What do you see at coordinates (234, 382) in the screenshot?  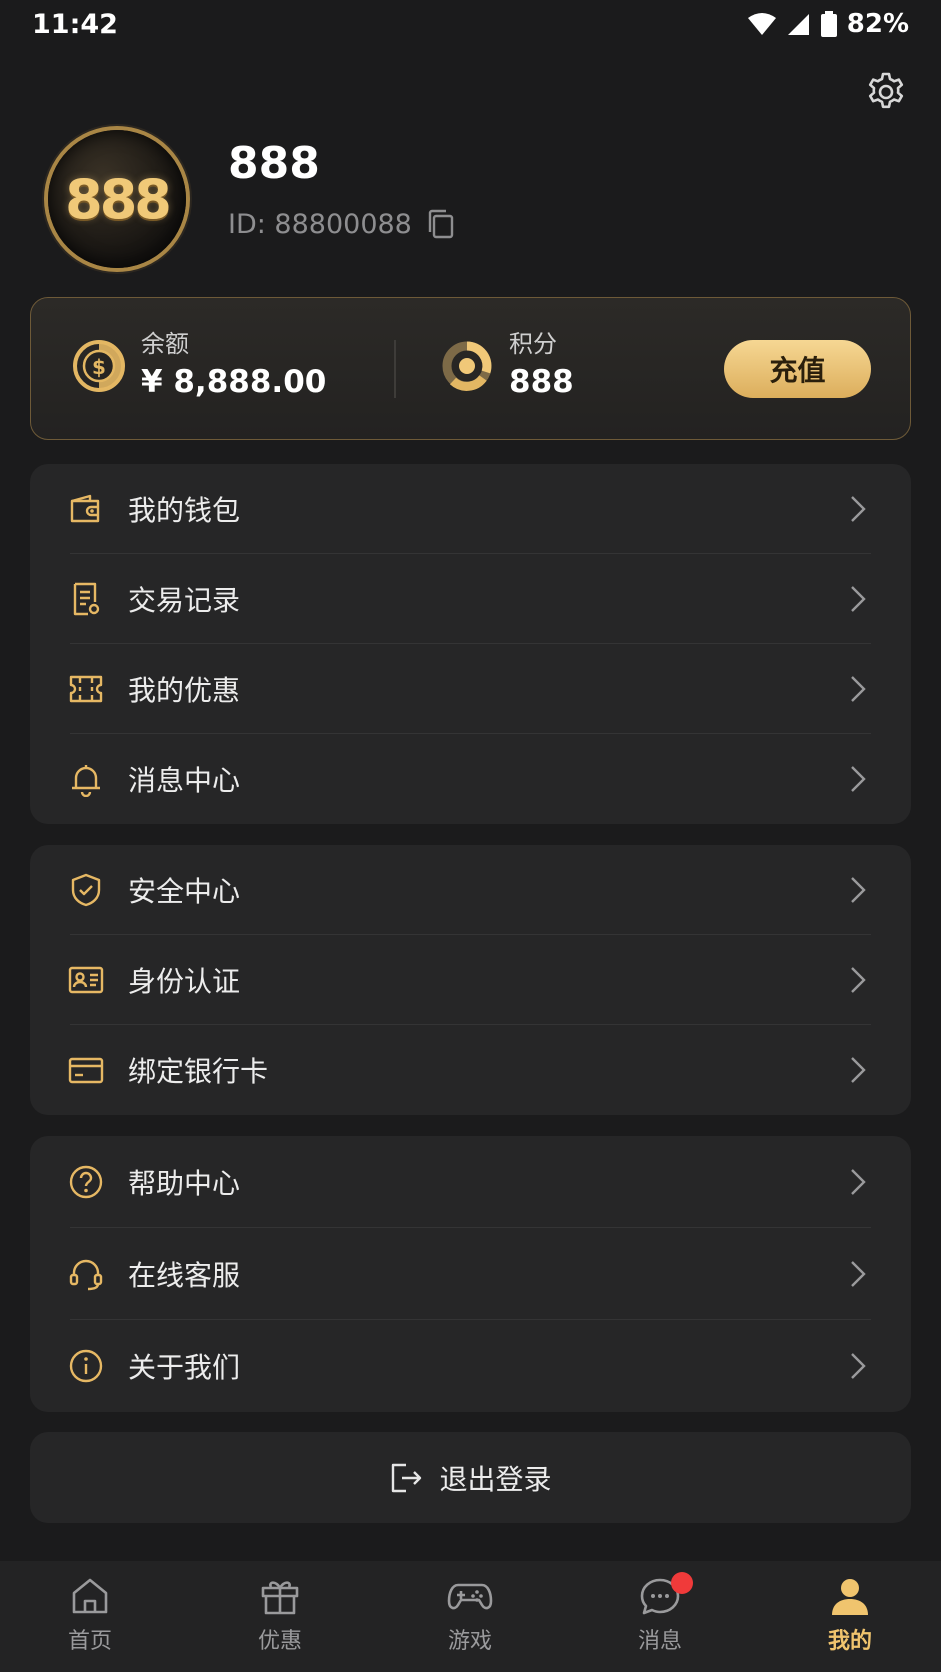 I see `balance-value: ¥ 8,888.00` at bounding box center [234, 382].